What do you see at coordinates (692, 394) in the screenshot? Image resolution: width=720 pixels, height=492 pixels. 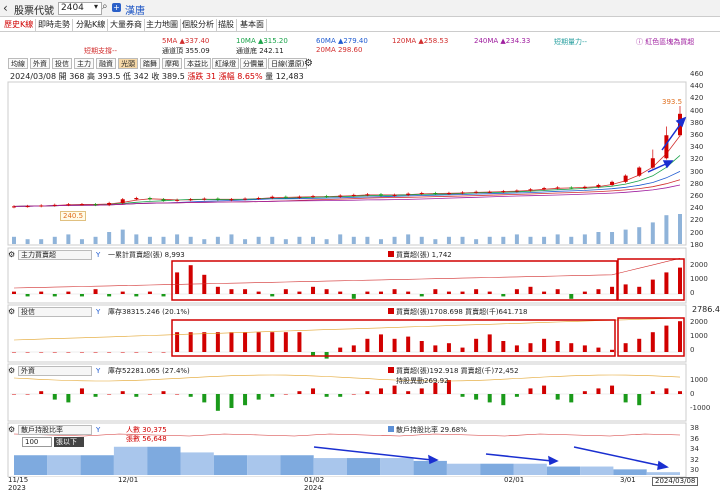 I see `foreign-axis-tick: 0` at bounding box center [692, 394].